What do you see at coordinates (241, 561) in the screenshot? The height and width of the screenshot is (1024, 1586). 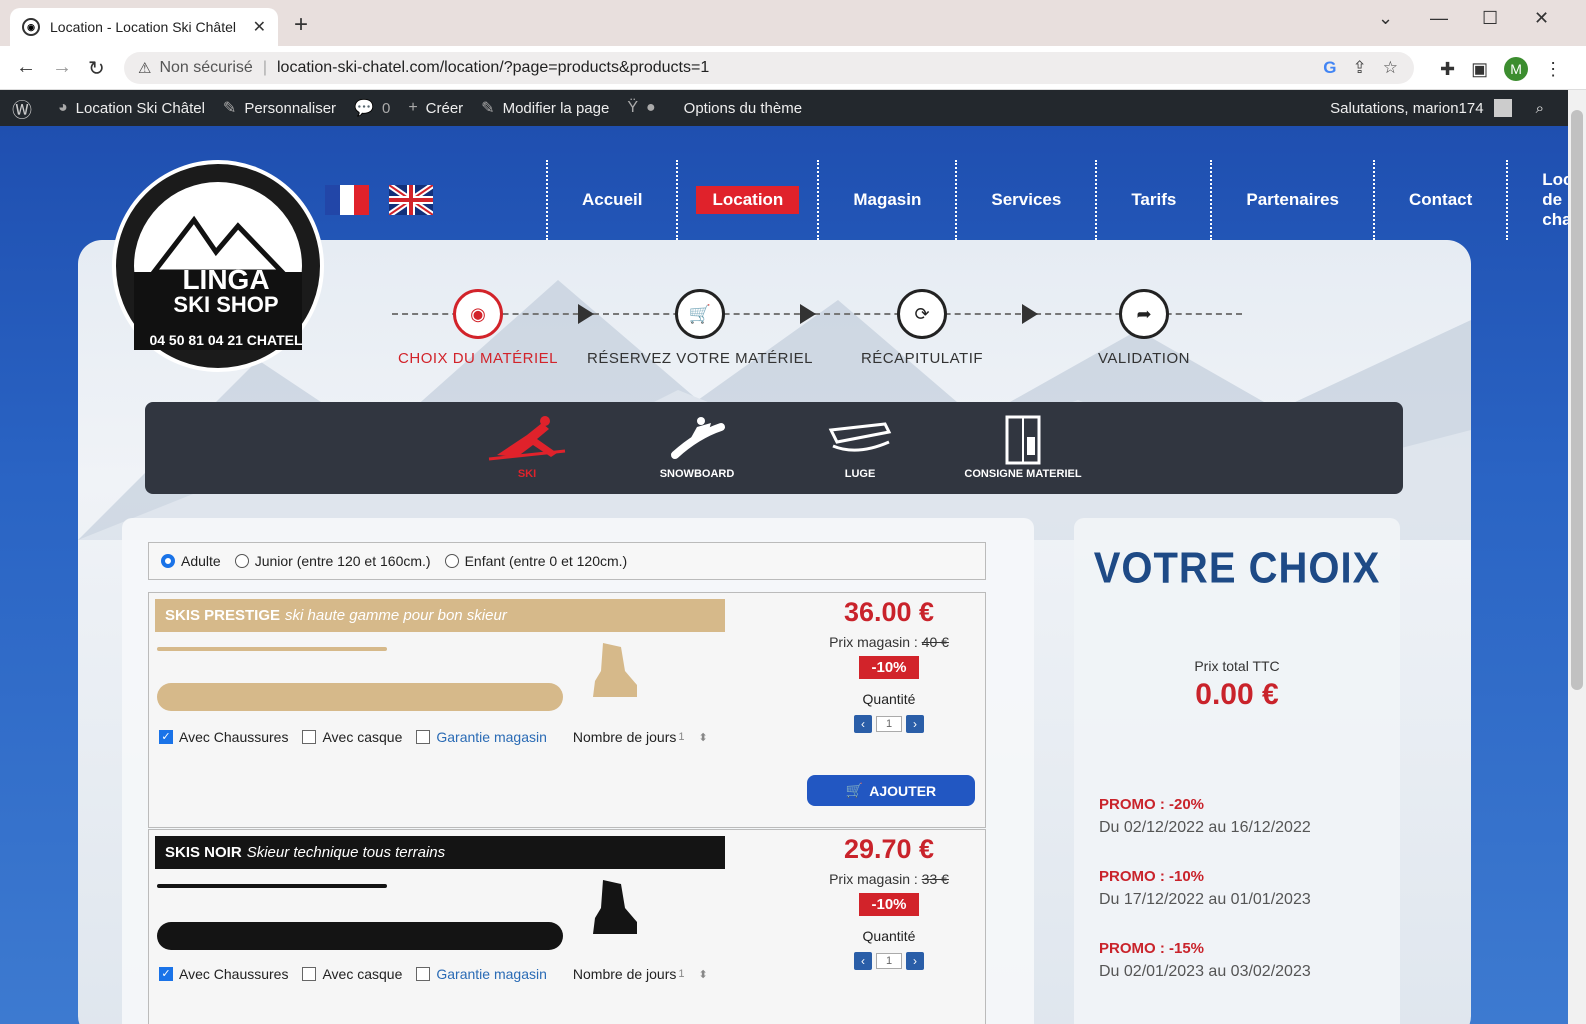 I see `radio-junior` at bounding box center [241, 561].